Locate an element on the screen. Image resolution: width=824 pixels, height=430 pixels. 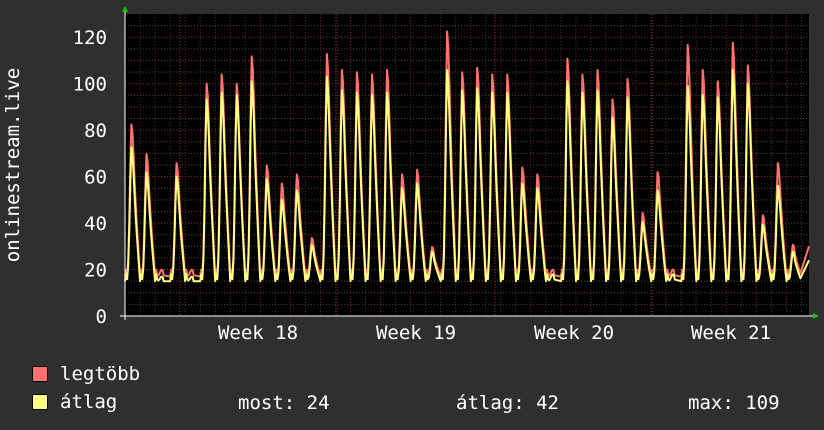
y-tick-label: 120 is located at coordinates (90, 38).